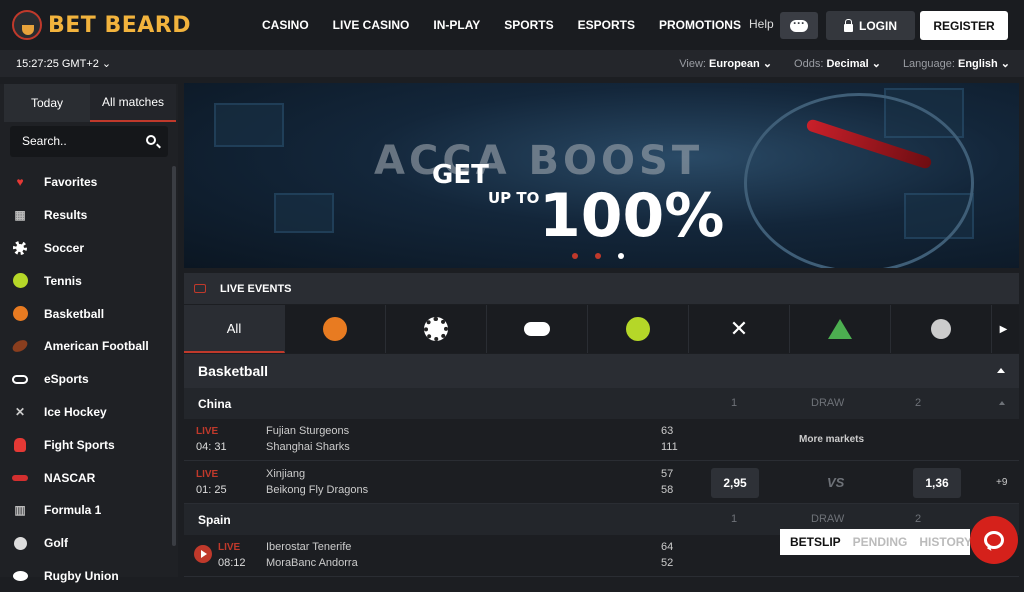 The height and width of the screenshot is (592, 1024). I want to click on clock-dropdown: 15:27:25 GMT+2 ⌄, so click(63, 63).